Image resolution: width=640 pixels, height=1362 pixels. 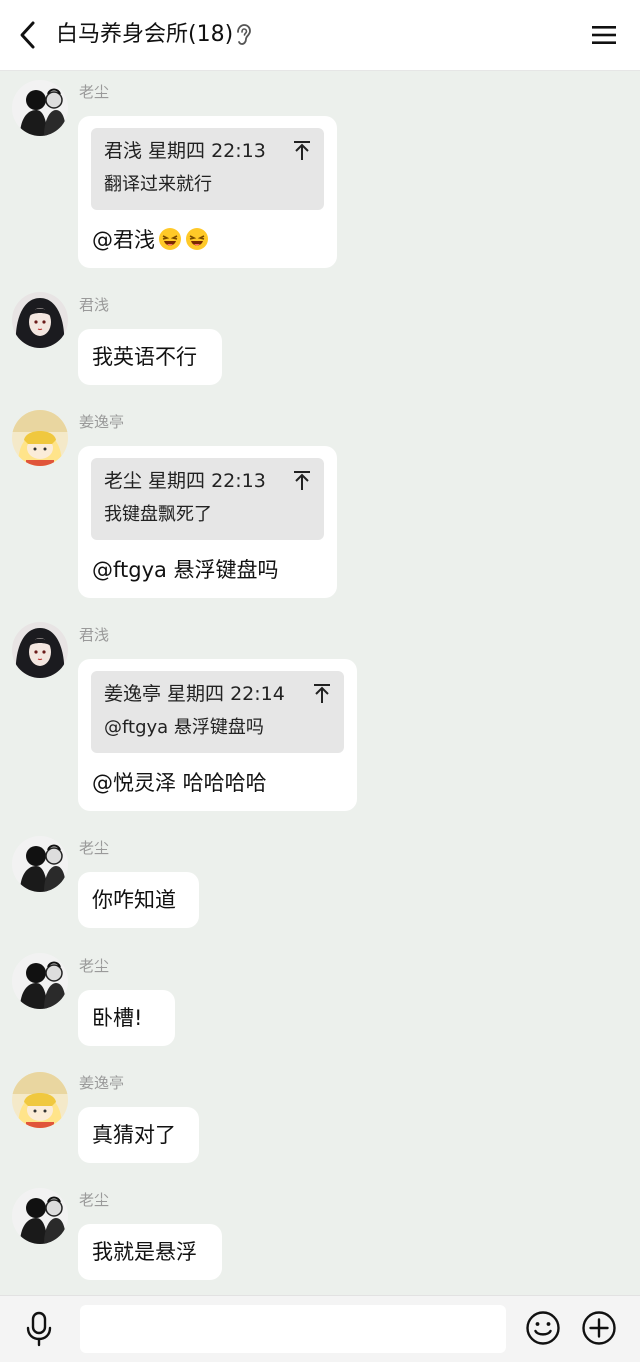 I want to click on plus-circle-icon, so click(x=599, y=1328).